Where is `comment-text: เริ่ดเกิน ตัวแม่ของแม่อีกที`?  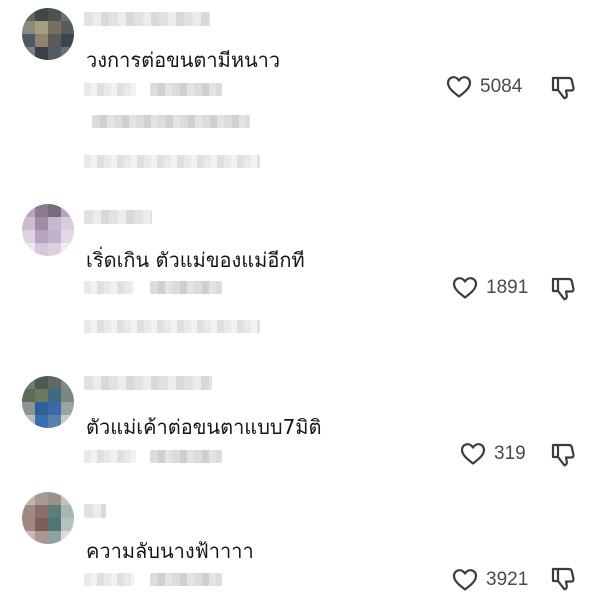 comment-text: เริ่ดเกิน ตัวแม่ของแม่อีกที is located at coordinates (195, 260).